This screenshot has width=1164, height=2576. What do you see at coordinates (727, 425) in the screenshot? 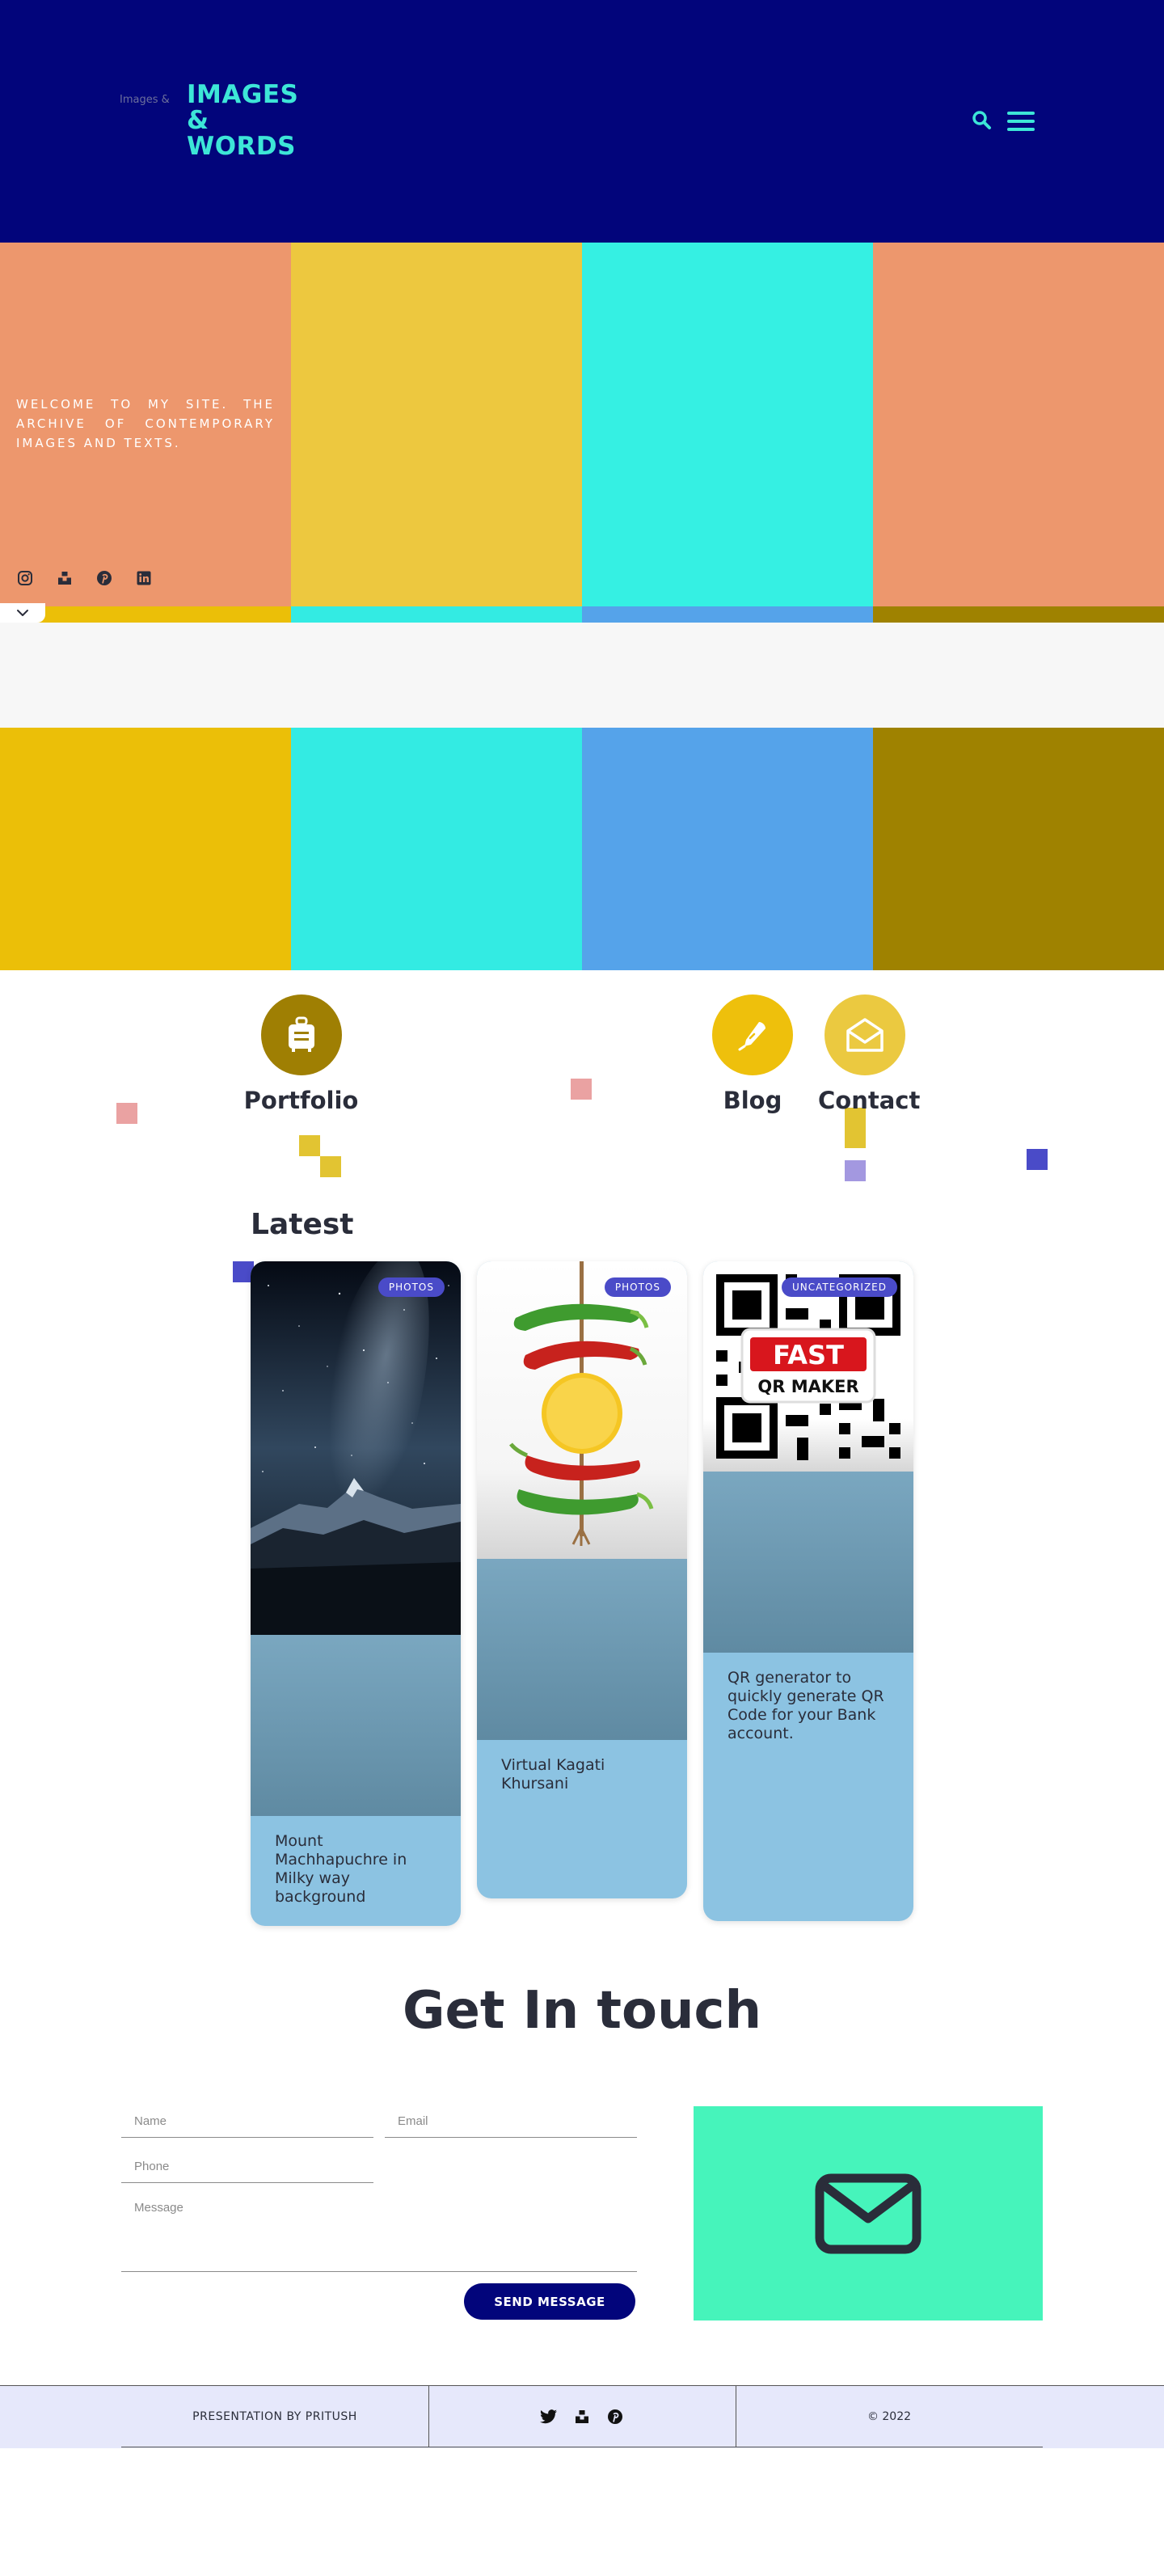
I see `hero-tile-aqua` at bounding box center [727, 425].